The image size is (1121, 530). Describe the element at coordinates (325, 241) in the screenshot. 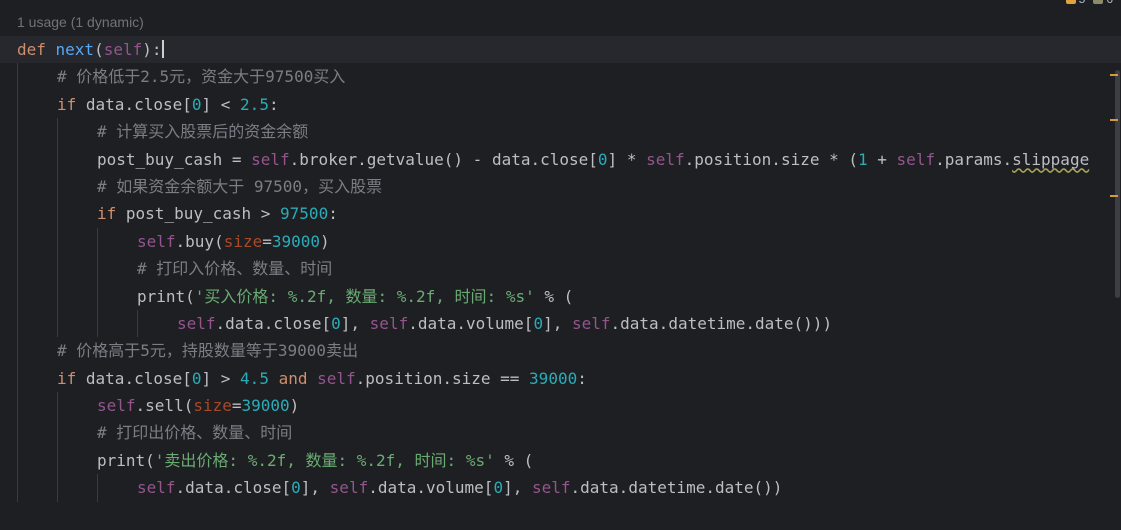

I see `code-token: )` at that location.